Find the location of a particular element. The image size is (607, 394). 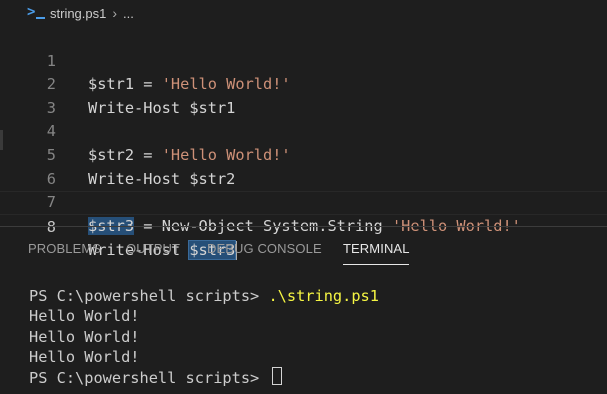

tab-terminal: TERMINAL is located at coordinates (376, 248).